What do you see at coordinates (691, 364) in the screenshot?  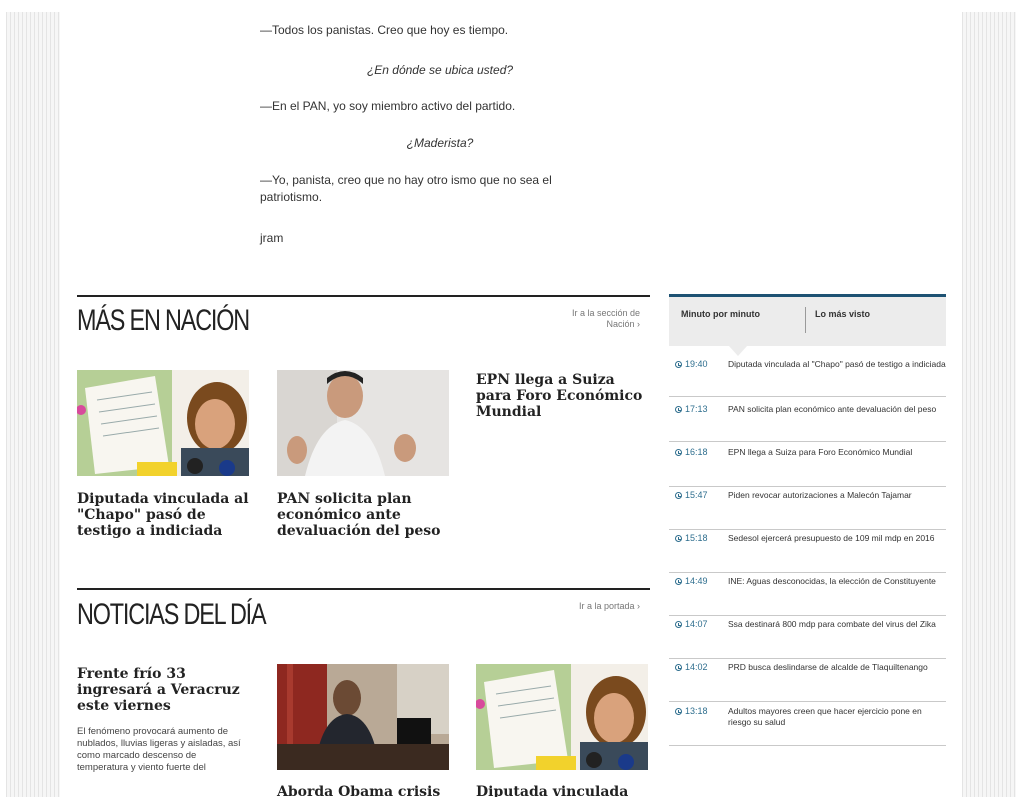 I see `feed-time: 19:40` at bounding box center [691, 364].